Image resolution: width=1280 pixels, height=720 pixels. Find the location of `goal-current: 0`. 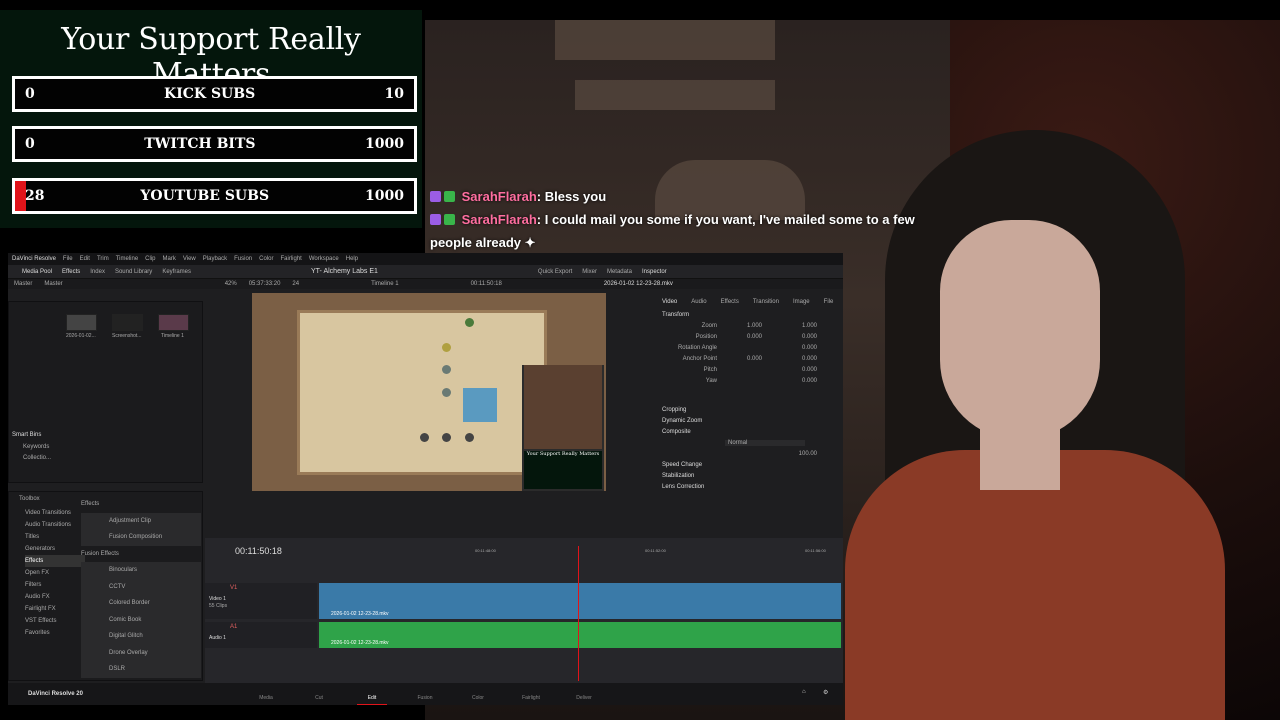

goal-current: 0 is located at coordinates (30, 94).